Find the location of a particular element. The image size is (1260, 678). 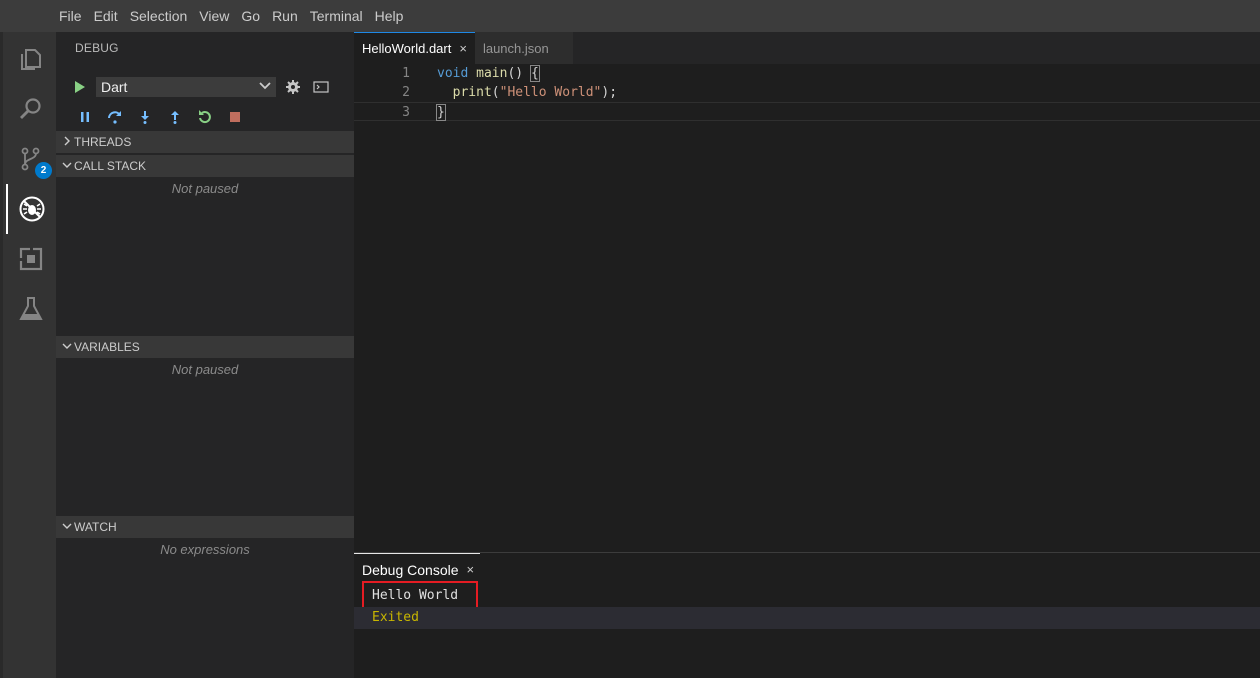

step-over-icon is located at coordinates (114, 117).